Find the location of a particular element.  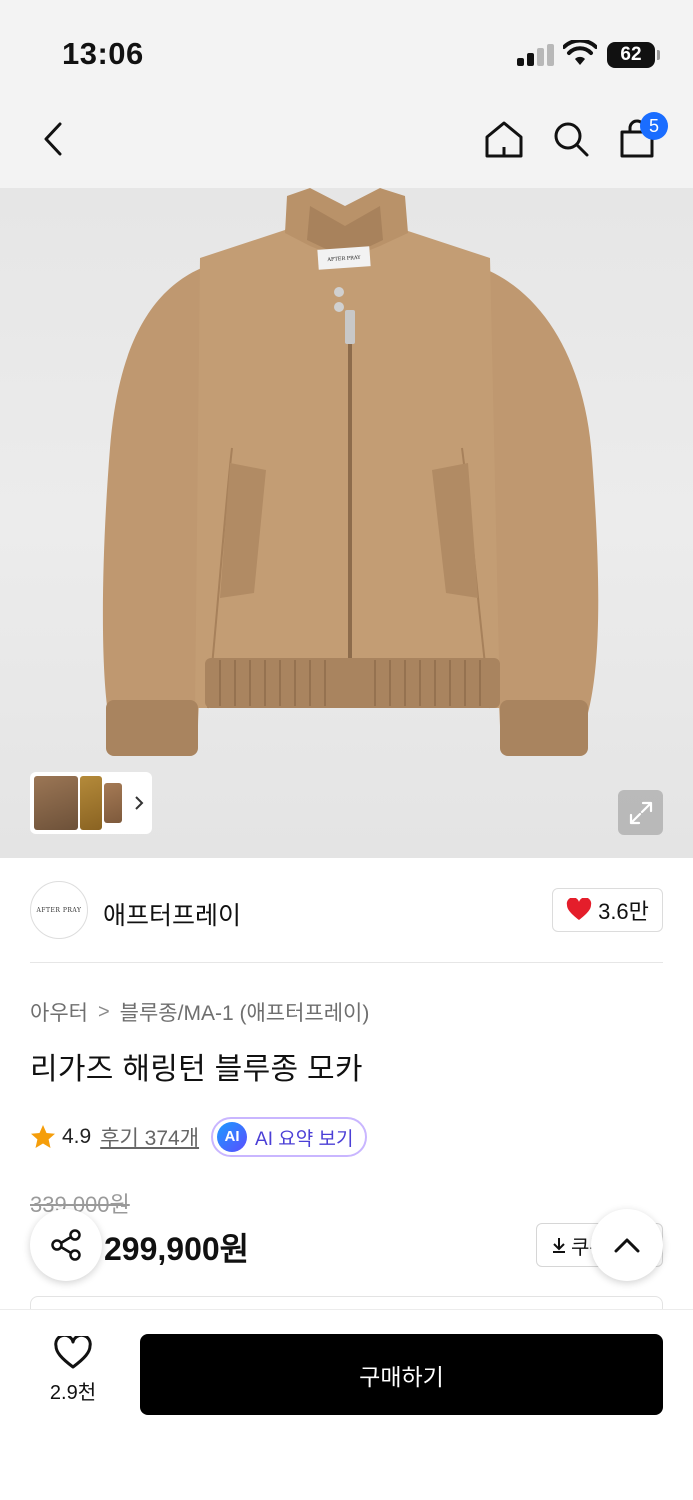

brand-logo: AFTER PRAY is located at coordinates (59, 910).